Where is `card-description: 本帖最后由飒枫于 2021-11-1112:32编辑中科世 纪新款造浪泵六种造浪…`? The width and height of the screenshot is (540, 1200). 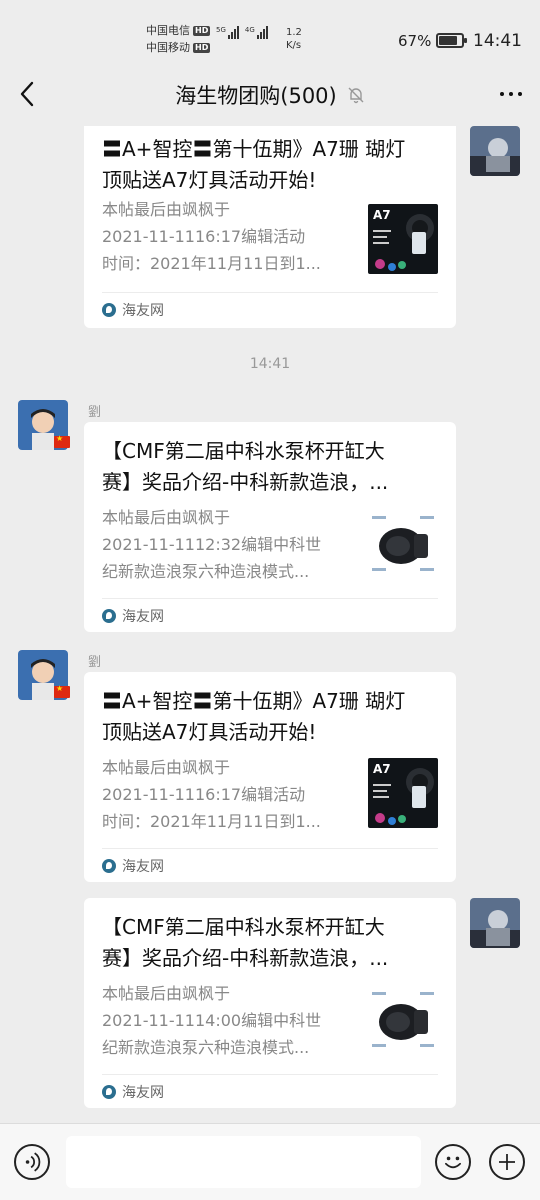 card-description: 本帖最后由飒枫于 2021-11-1112:32编辑中科世 纪新款造浪泵六种造浪… is located at coordinates (212, 544).